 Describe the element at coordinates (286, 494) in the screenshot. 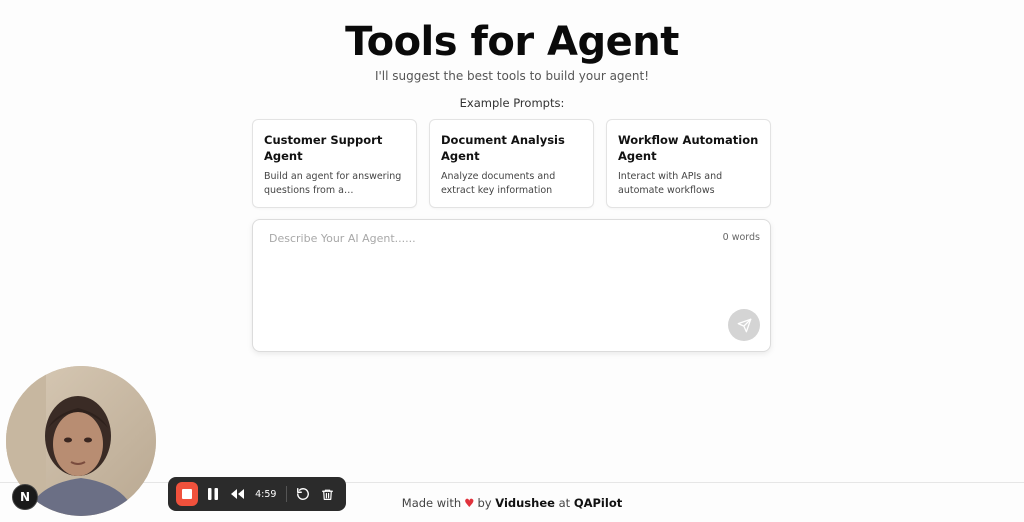

I see `toolbar-divider` at that location.